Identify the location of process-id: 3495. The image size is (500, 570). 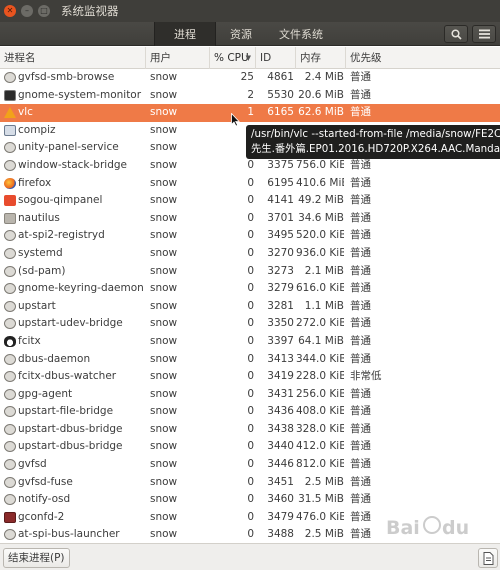
(280, 235).